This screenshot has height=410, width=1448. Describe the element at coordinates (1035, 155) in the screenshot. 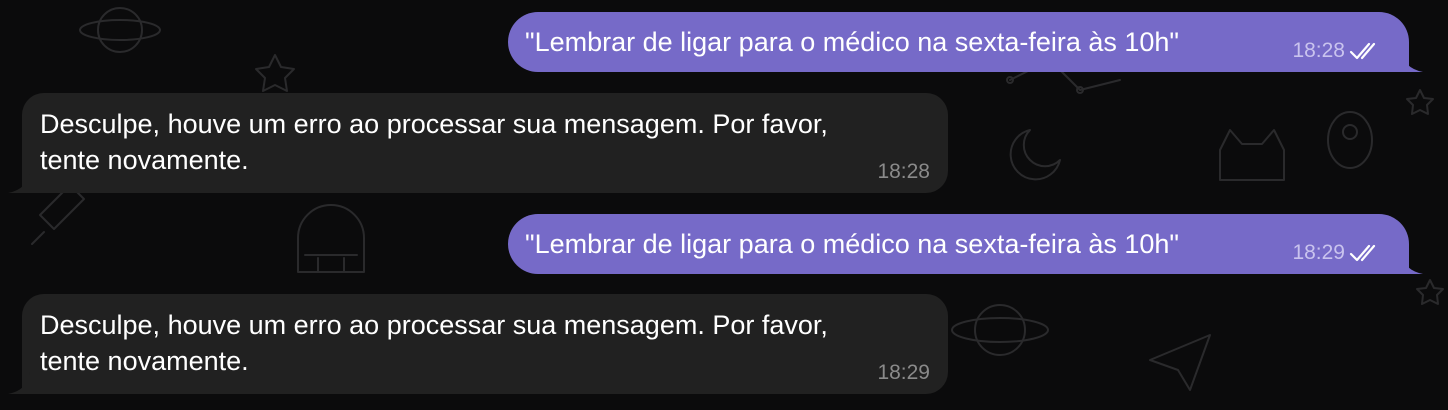

I see `moon-icon` at that location.